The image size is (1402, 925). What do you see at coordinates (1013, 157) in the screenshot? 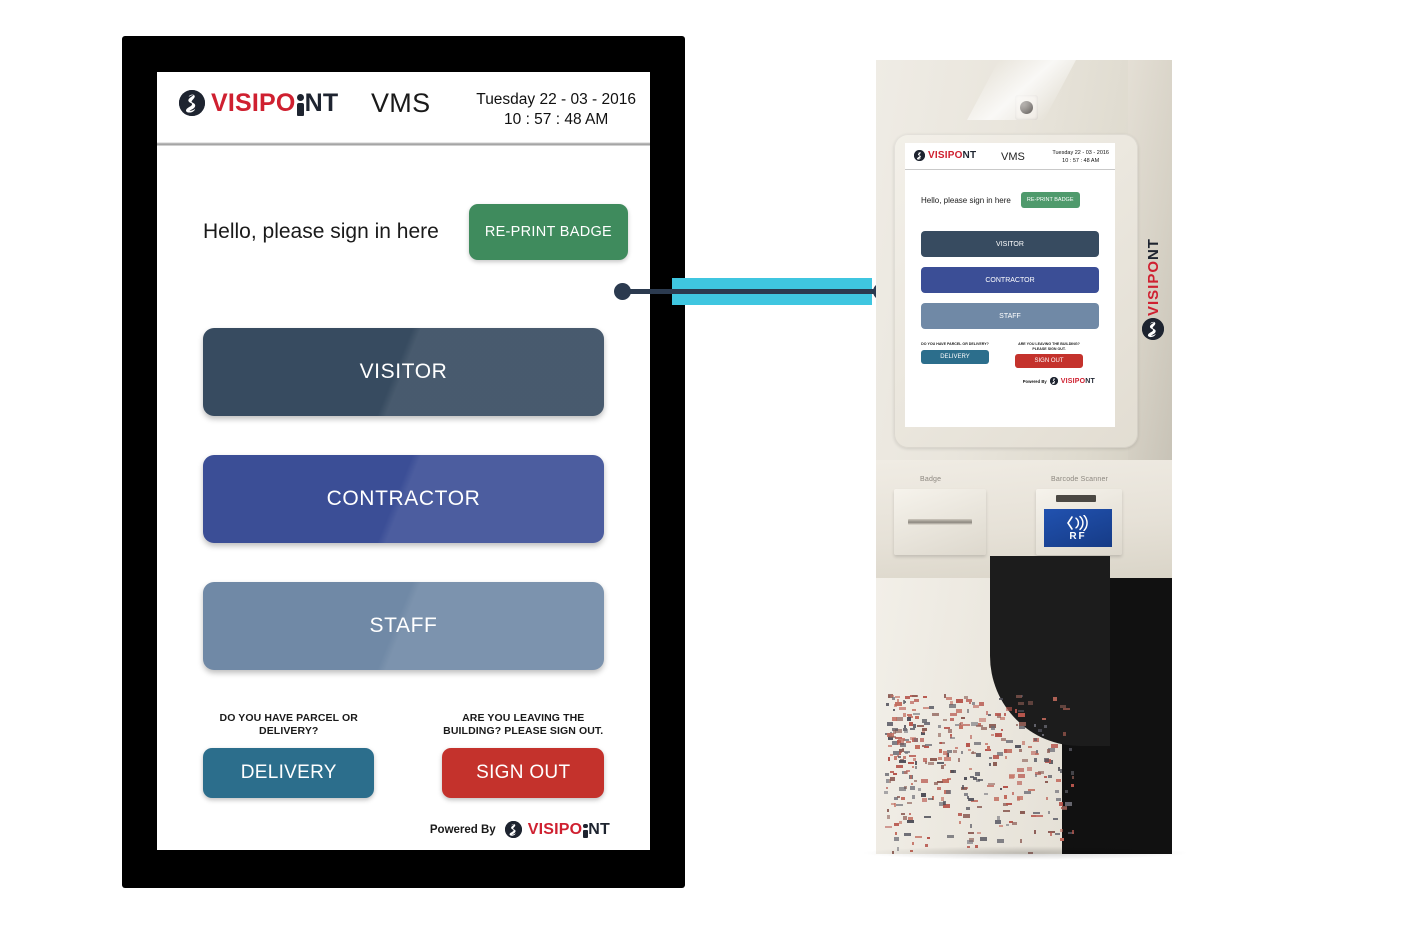
I see `kiosk-app-title: VMS` at bounding box center [1013, 157].